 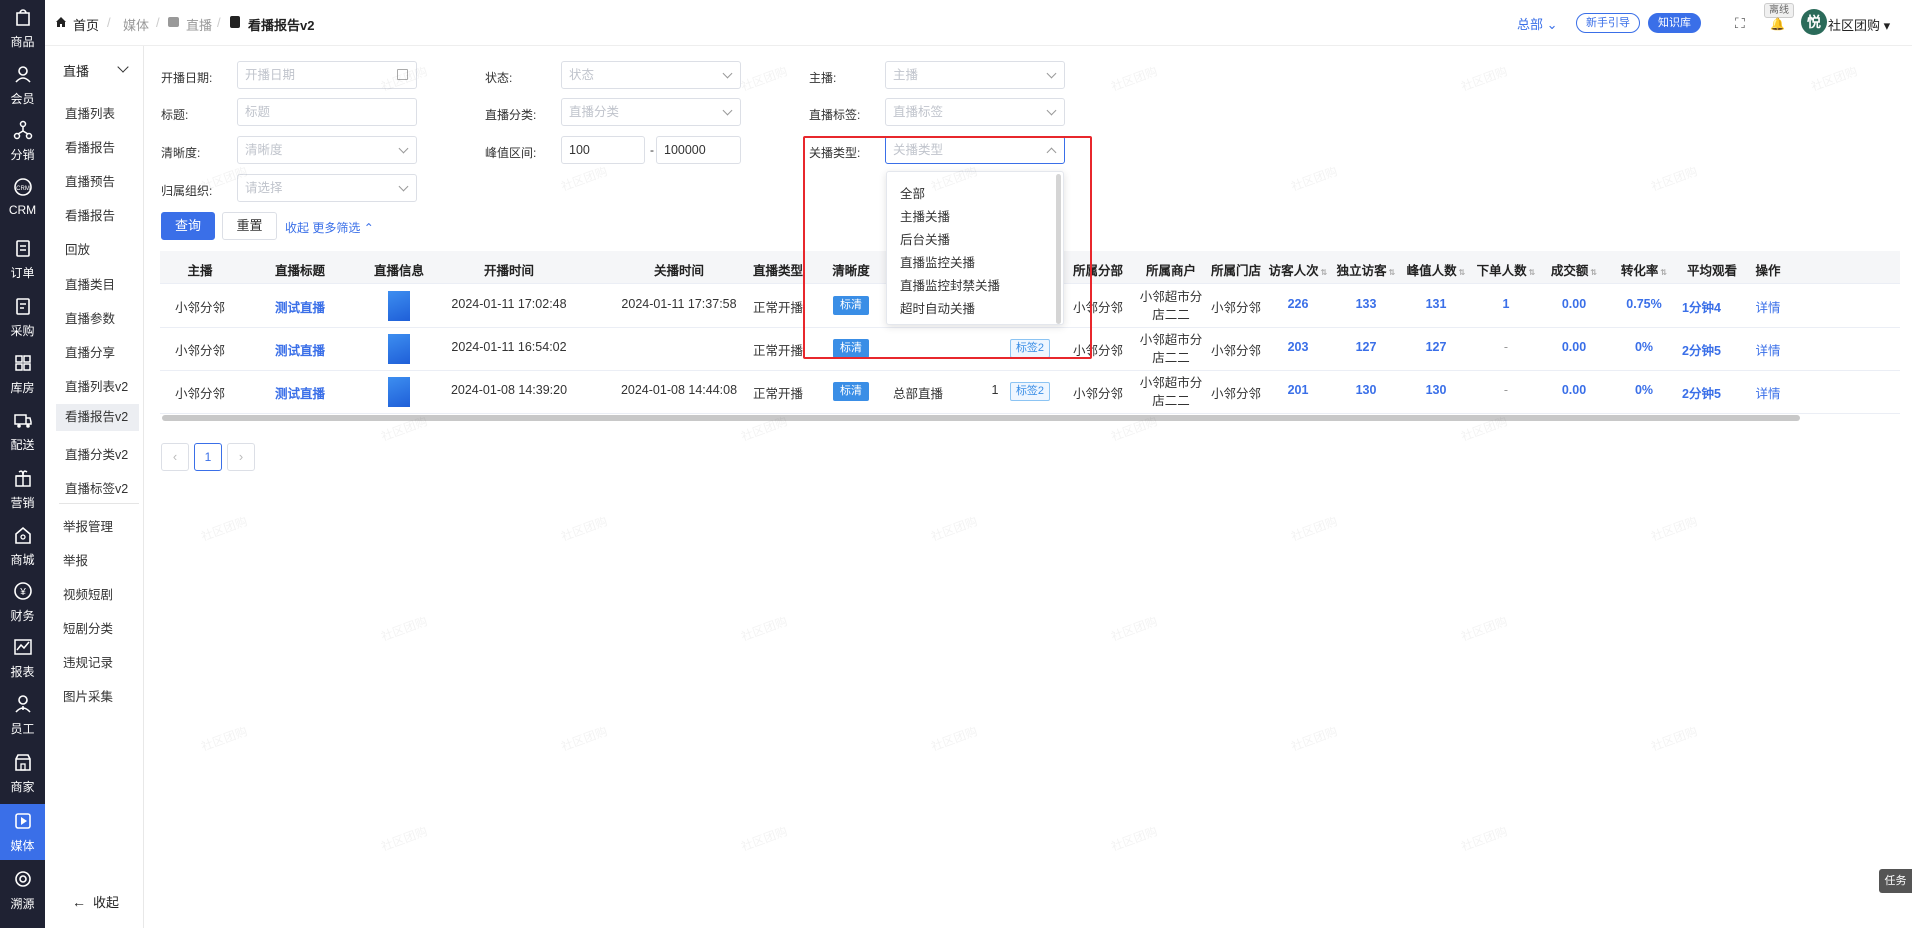 I want to click on account-name: 社区团购, so click(x=1854, y=25).